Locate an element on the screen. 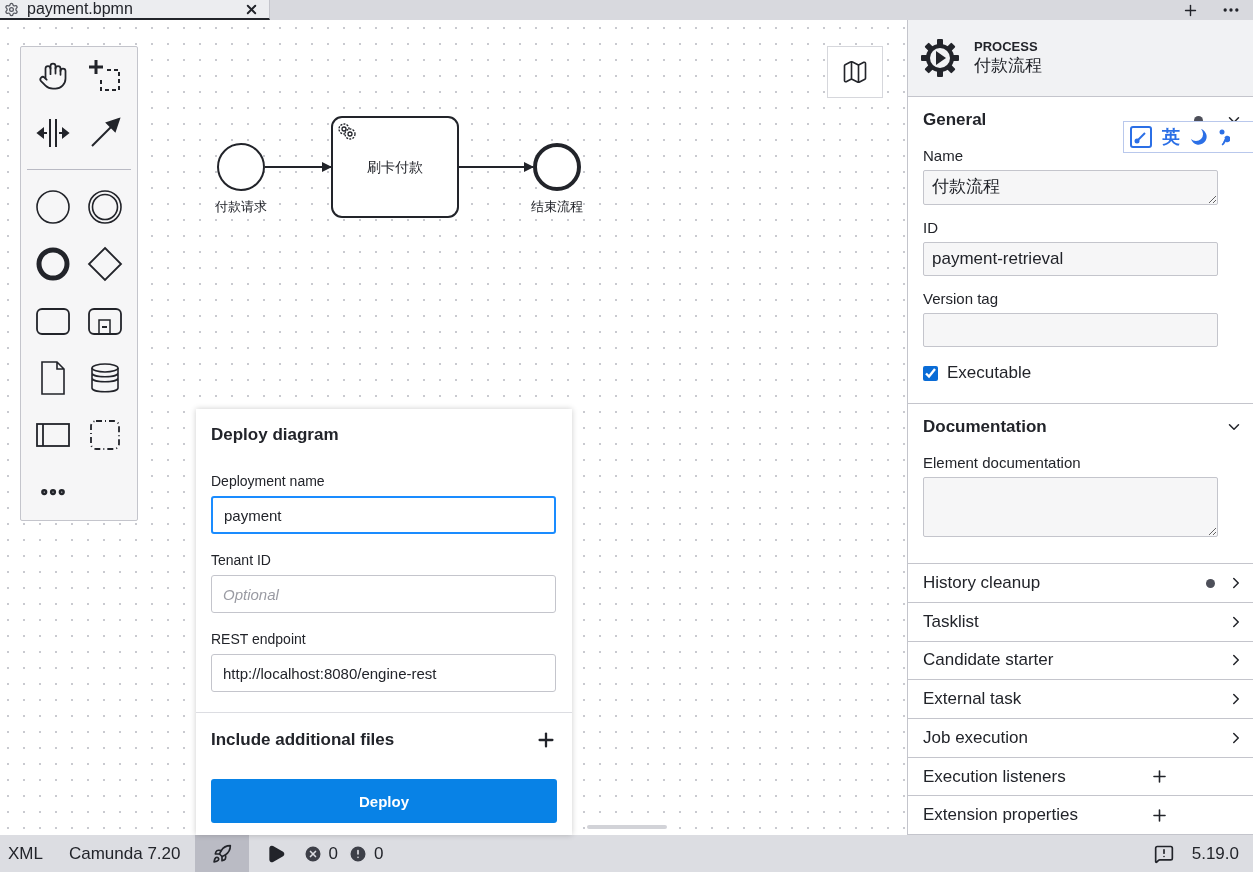 This screenshot has height=872, width=1253. map-icon is located at coordinates (855, 72).